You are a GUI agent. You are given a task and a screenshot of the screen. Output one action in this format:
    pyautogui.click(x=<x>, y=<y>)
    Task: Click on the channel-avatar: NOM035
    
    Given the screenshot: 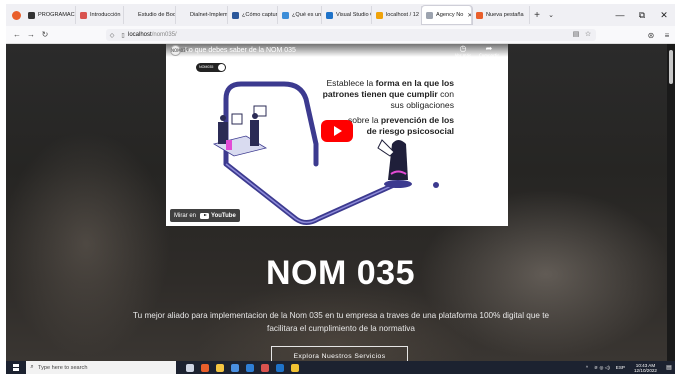 What is the action you would take?
    pyautogui.click(x=179, y=50)
    